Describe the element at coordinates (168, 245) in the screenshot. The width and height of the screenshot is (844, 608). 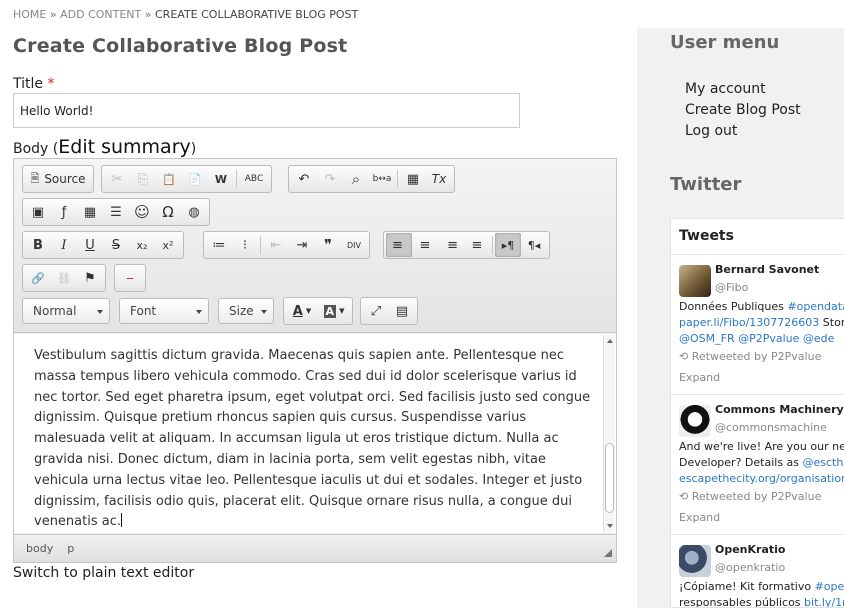
I see `superscript-icon: x²` at that location.